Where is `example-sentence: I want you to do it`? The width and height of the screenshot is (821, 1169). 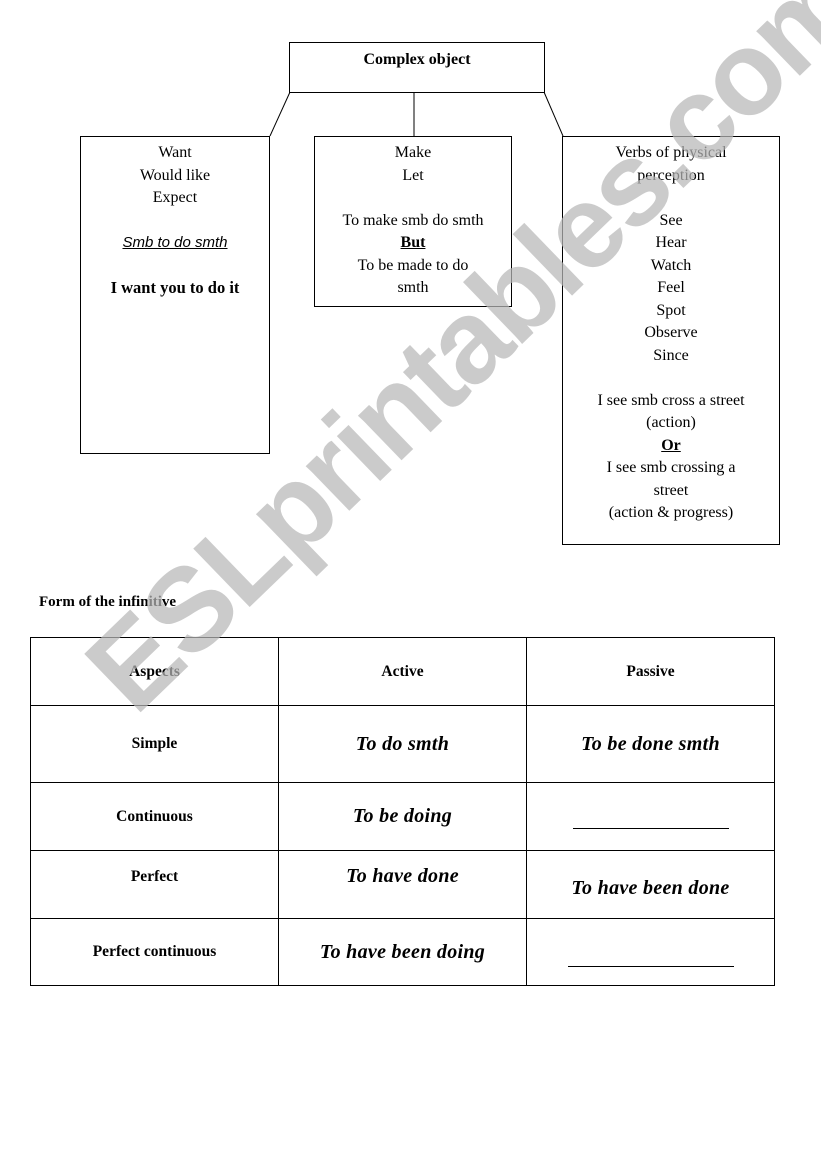 example-sentence: I want you to do it is located at coordinates (175, 287).